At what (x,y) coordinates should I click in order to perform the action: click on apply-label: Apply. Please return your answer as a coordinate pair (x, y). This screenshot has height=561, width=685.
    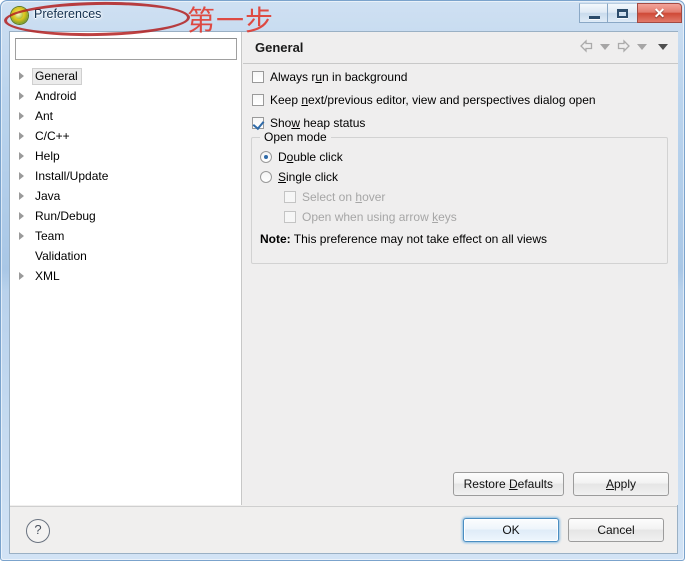
    Looking at the image, I should click on (621, 484).